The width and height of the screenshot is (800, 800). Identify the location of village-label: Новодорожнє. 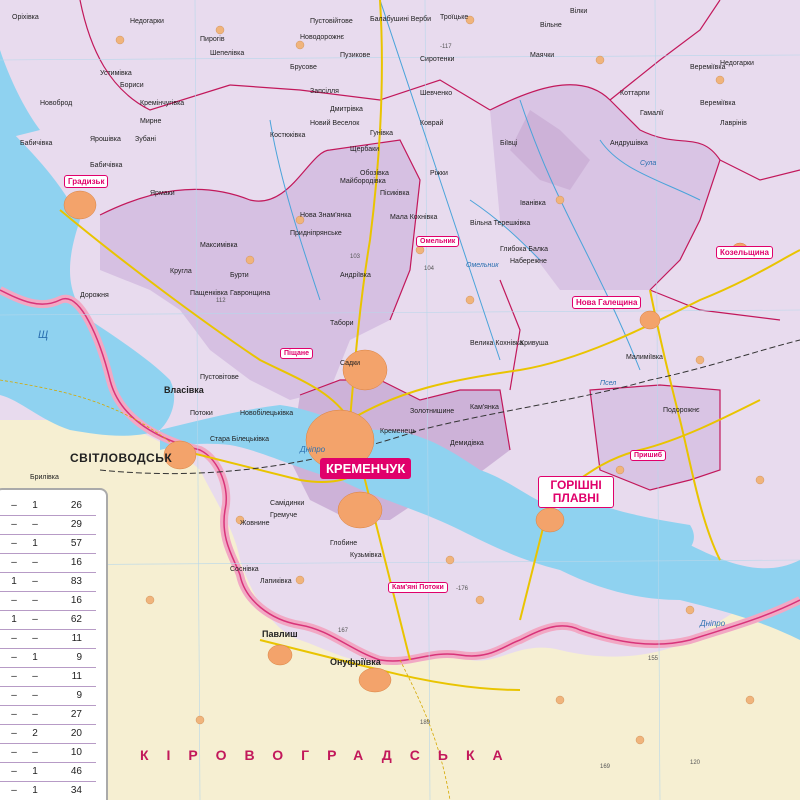
(322, 37).